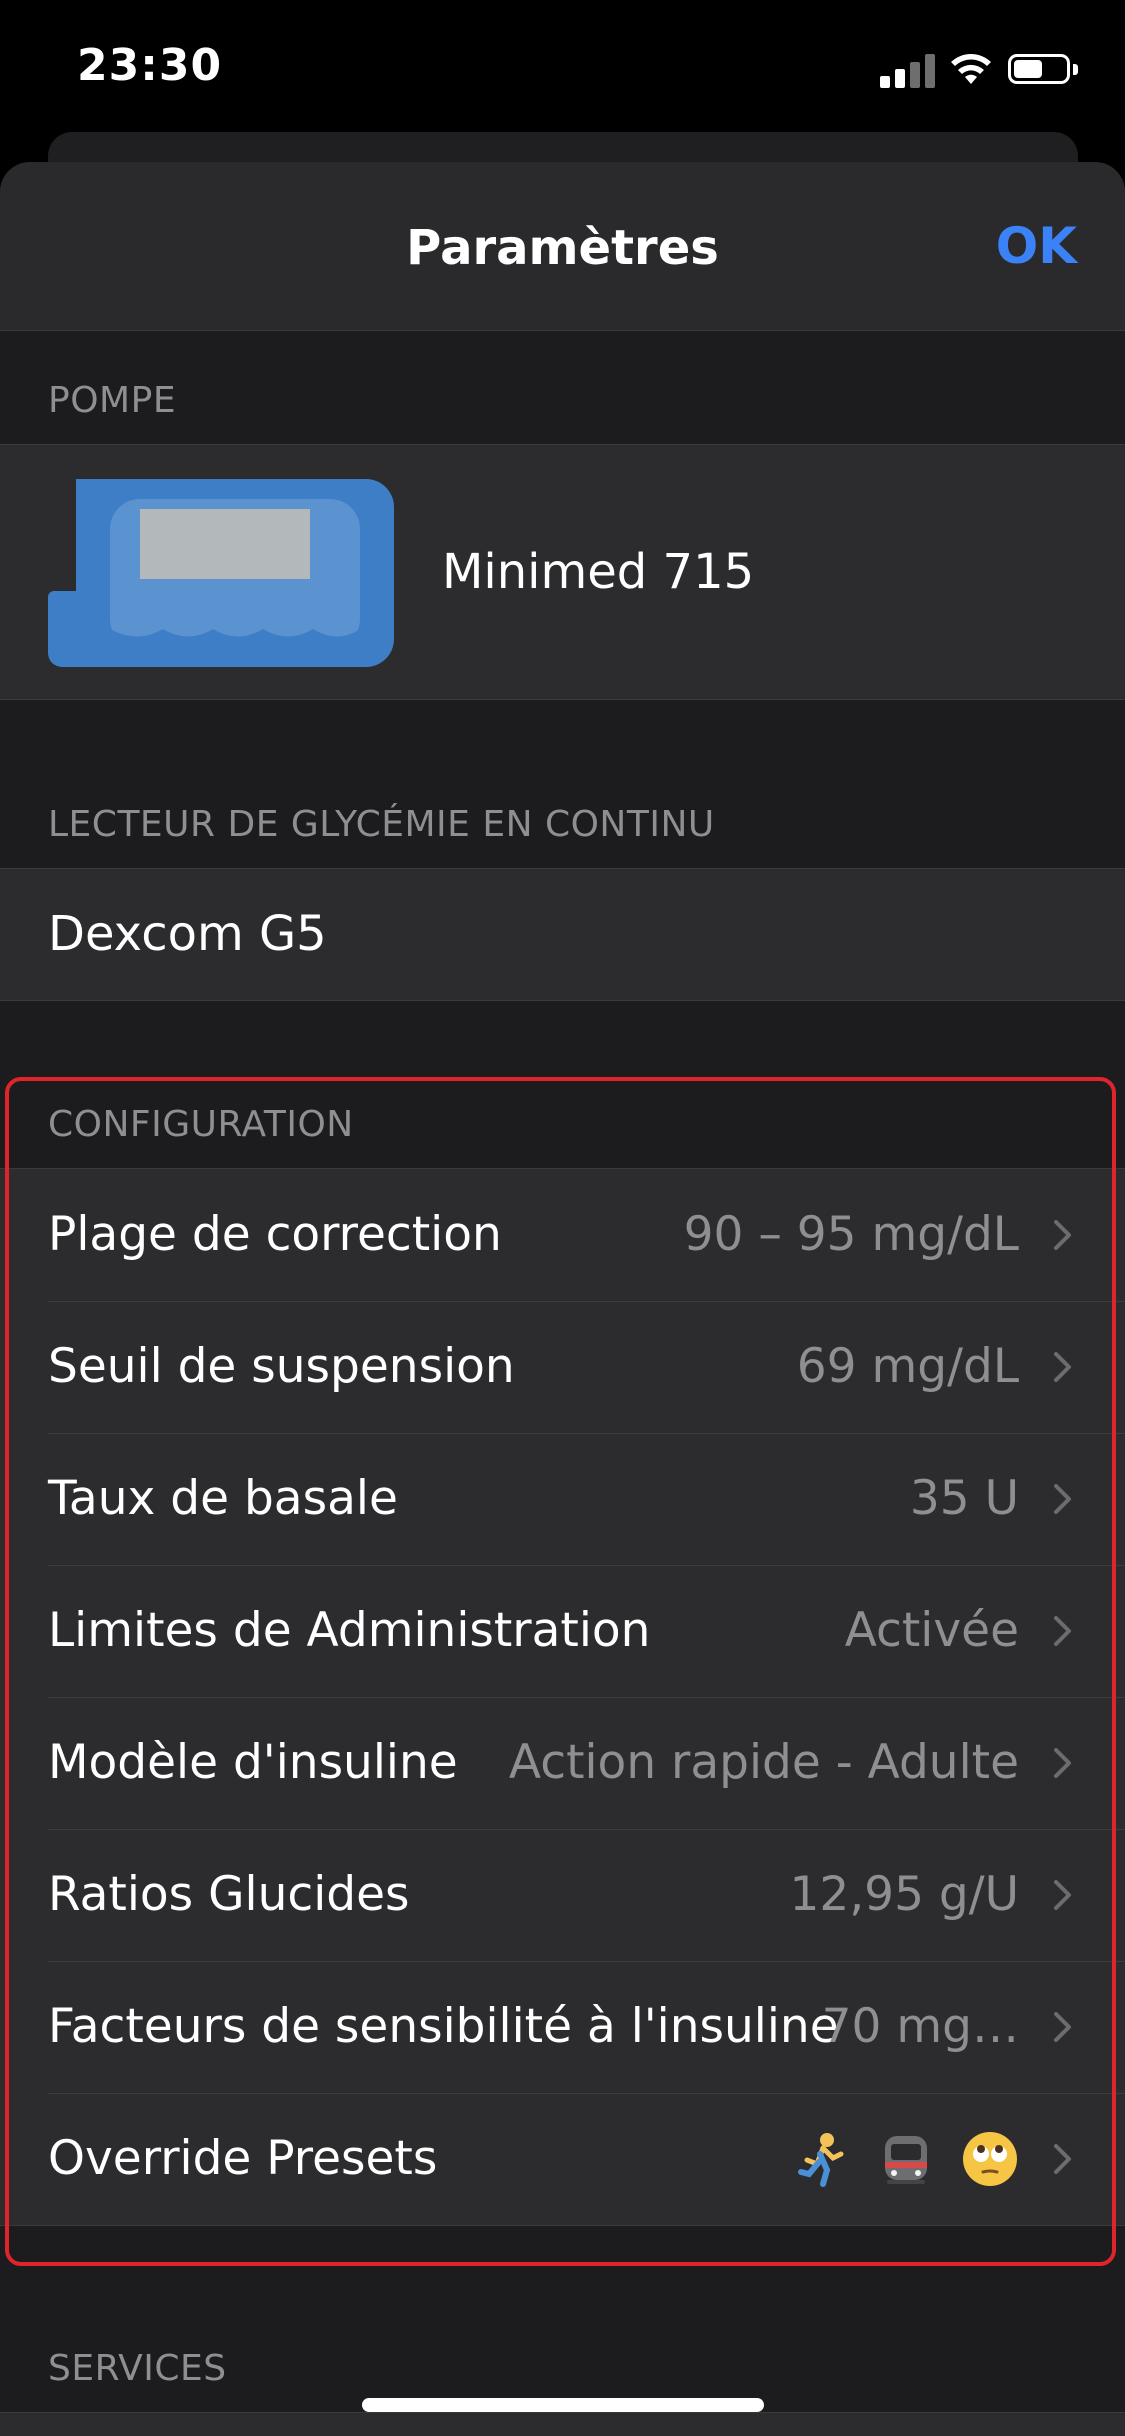  I want to click on cgm-name: Dexcom G5, so click(187, 934).